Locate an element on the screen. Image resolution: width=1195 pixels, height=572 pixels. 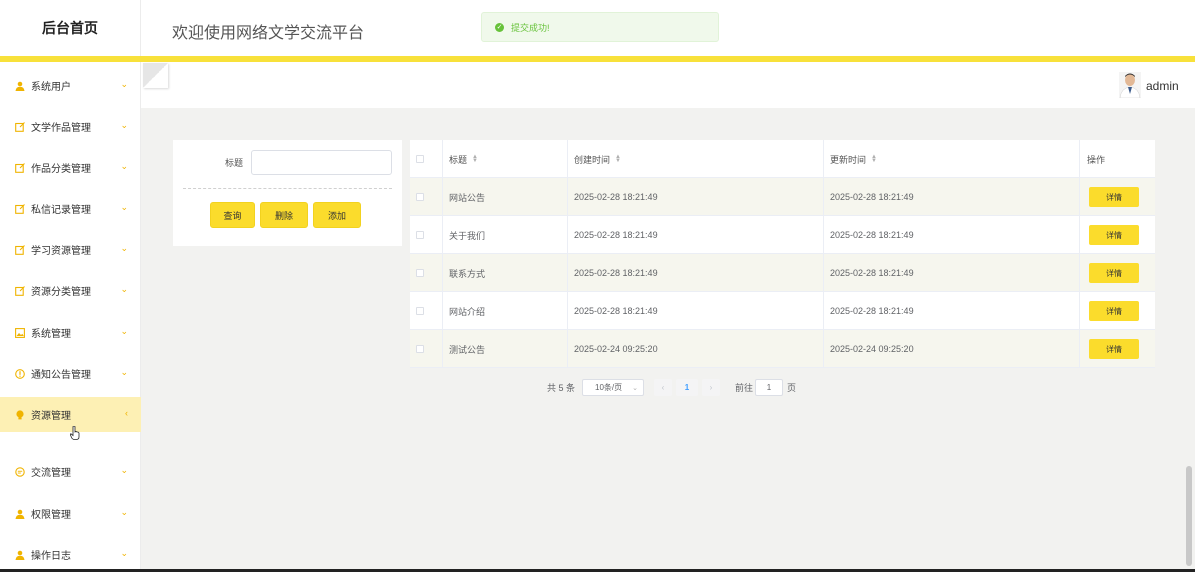
page-suffix: 页 is located at coordinates (792, 388).